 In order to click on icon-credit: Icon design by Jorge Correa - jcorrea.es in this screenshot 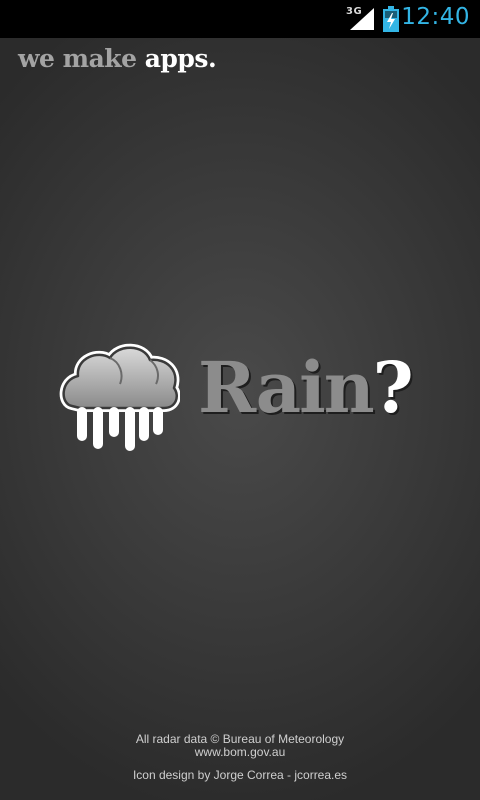, I will do `click(240, 775)`.